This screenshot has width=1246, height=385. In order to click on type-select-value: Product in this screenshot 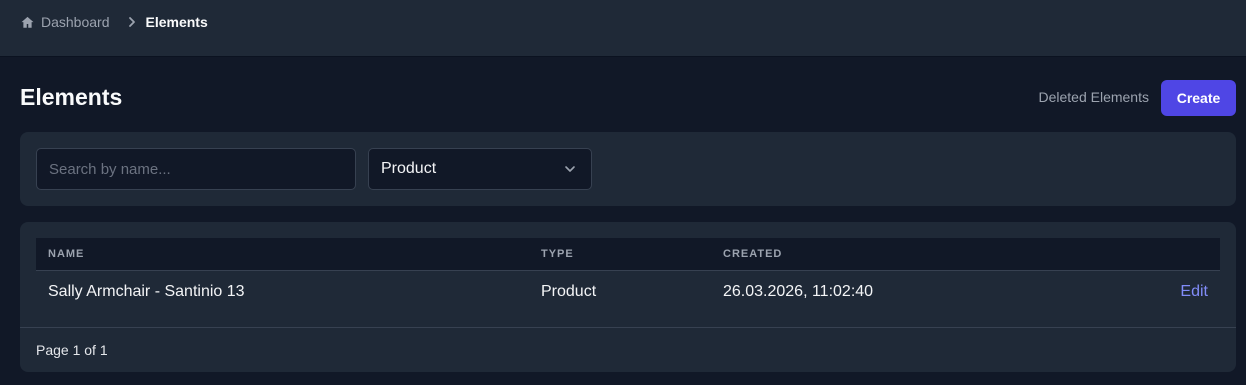, I will do `click(409, 168)`.